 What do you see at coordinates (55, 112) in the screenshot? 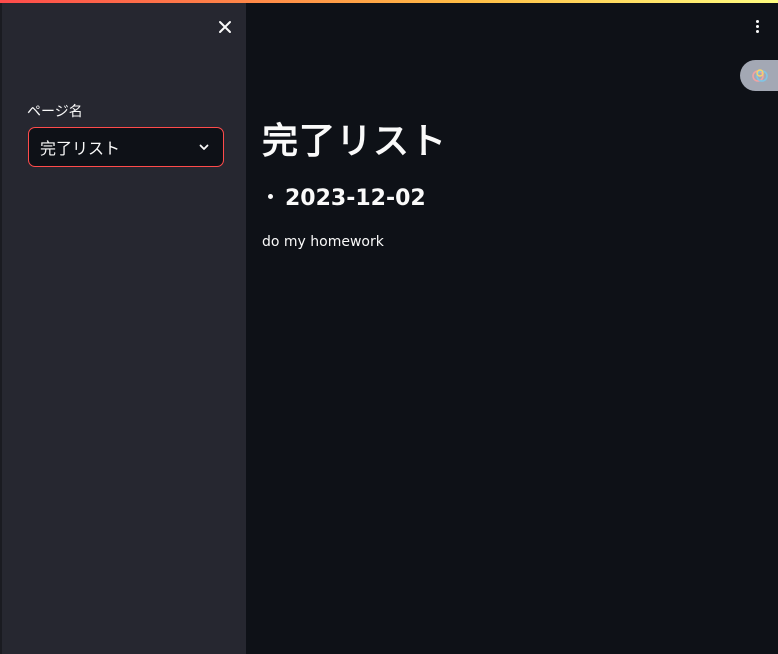
I see `page-select-label: ページ名` at bounding box center [55, 112].